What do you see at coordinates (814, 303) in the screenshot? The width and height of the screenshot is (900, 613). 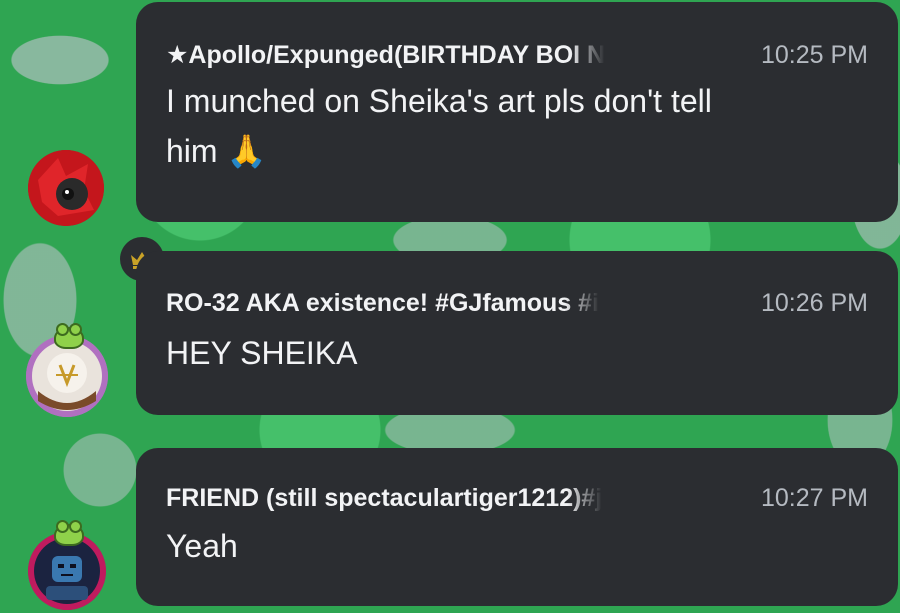 I see `timestamp: 10:26 PM` at bounding box center [814, 303].